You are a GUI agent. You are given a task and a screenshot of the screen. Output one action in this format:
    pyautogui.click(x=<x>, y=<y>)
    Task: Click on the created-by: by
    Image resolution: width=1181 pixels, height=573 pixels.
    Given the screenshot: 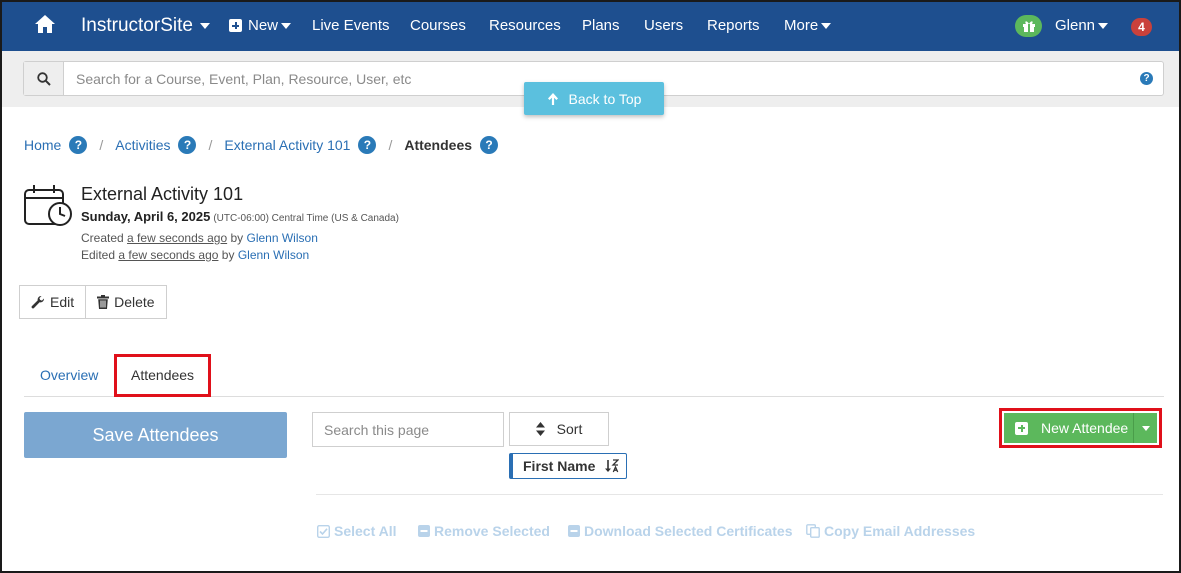 What is the action you would take?
    pyautogui.click(x=237, y=238)
    